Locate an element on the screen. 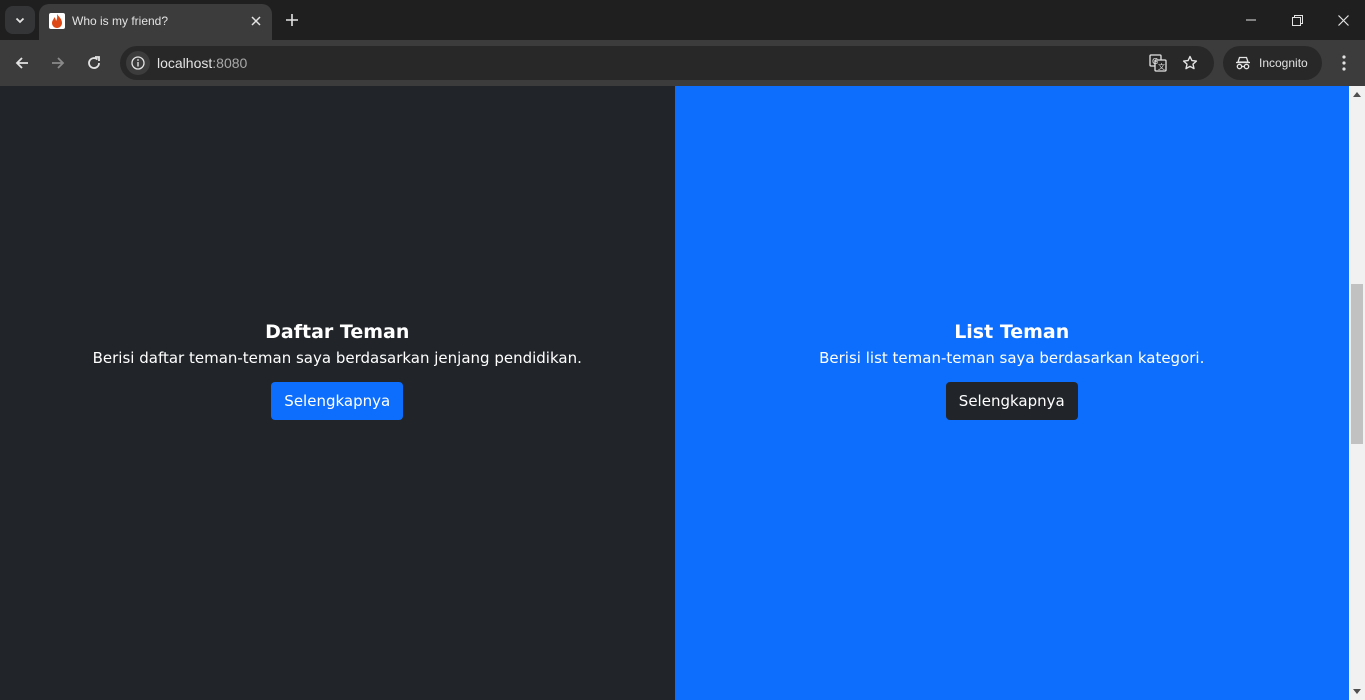  arrow-right-icon is located at coordinates (58, 63).